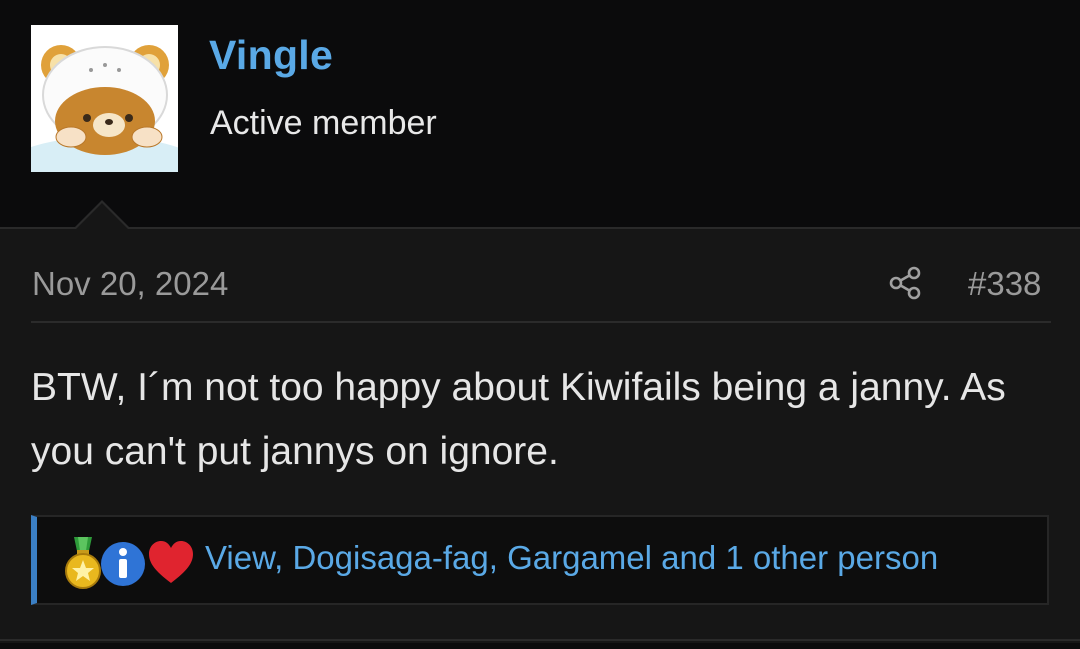  What do you see at coordinates (130, 284) in the screenshot?
I see `post-date: Nov 20, 2024` at bounding box center [130, 284].